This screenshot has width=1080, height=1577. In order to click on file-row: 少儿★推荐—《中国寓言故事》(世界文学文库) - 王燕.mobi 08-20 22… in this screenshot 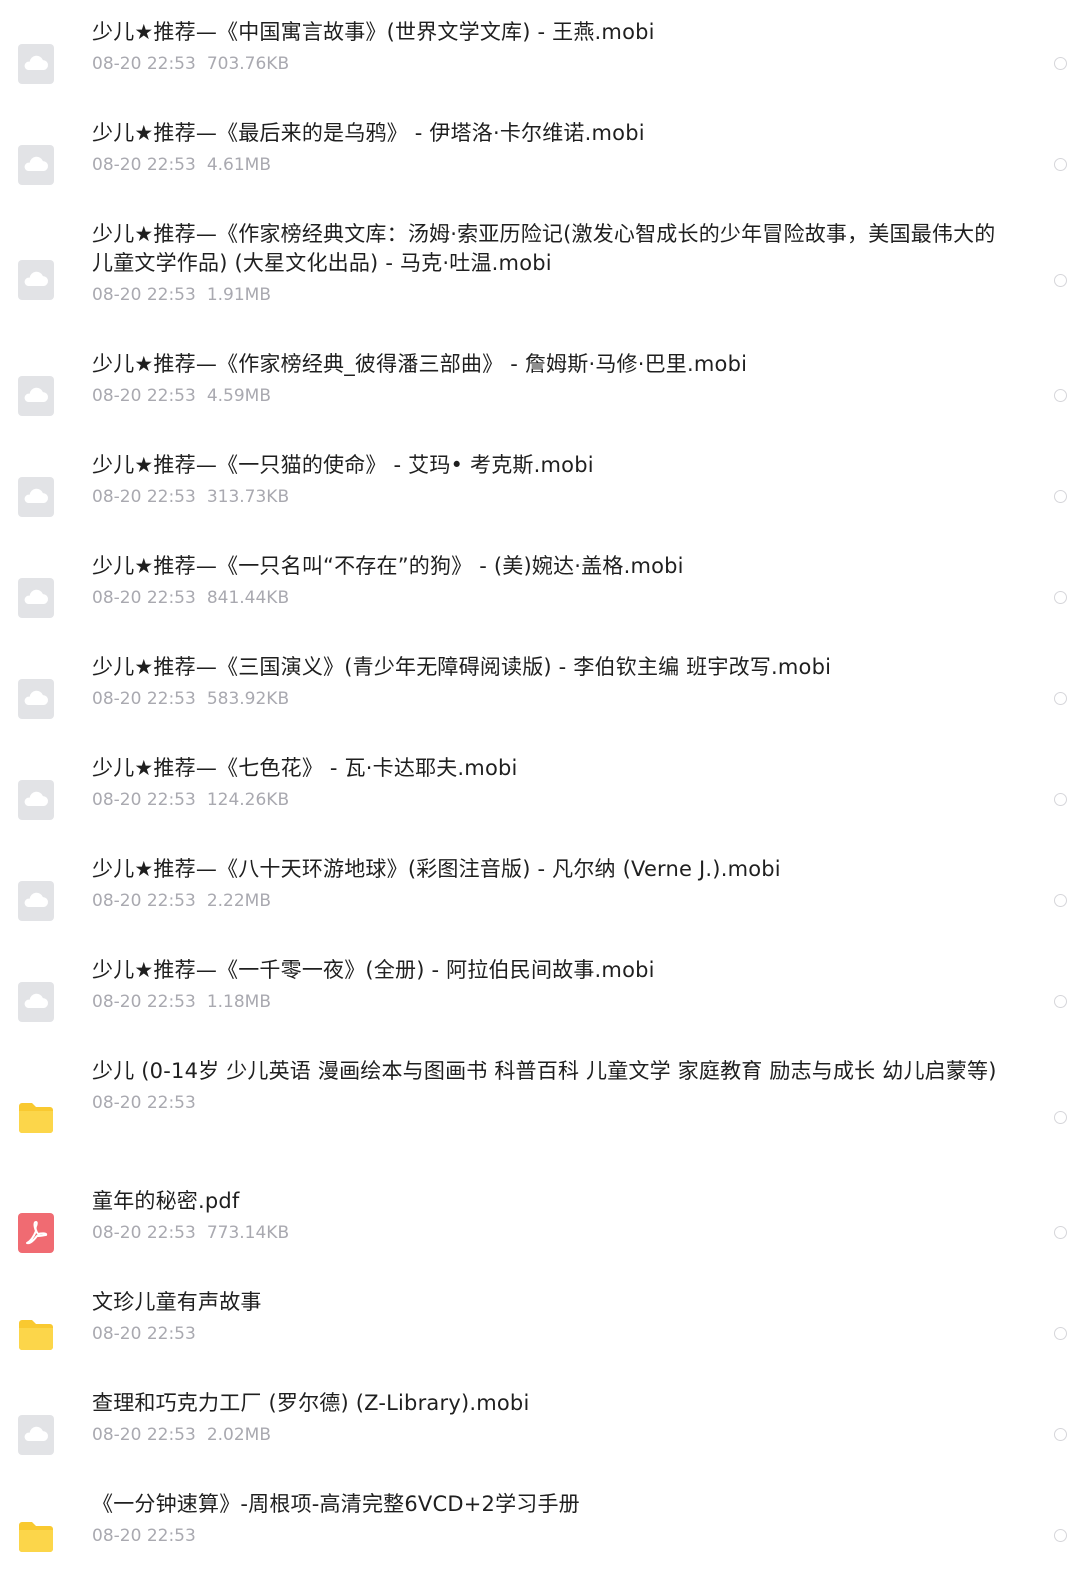, I will do `click(540, 61)`.